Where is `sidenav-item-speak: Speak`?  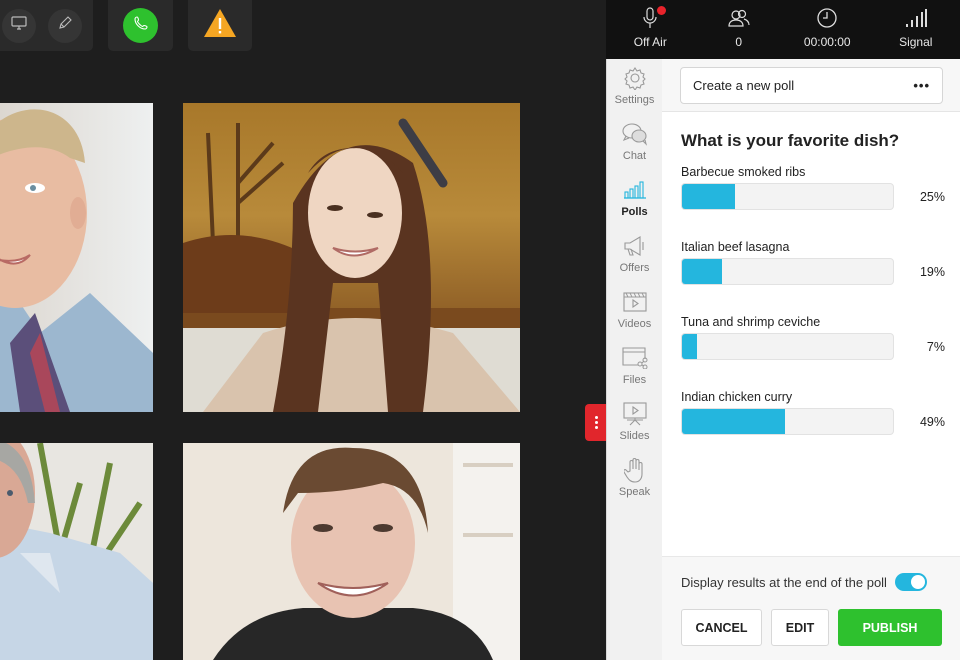 sidenav-item-speak: Speak is located at coordinates (634, 479).